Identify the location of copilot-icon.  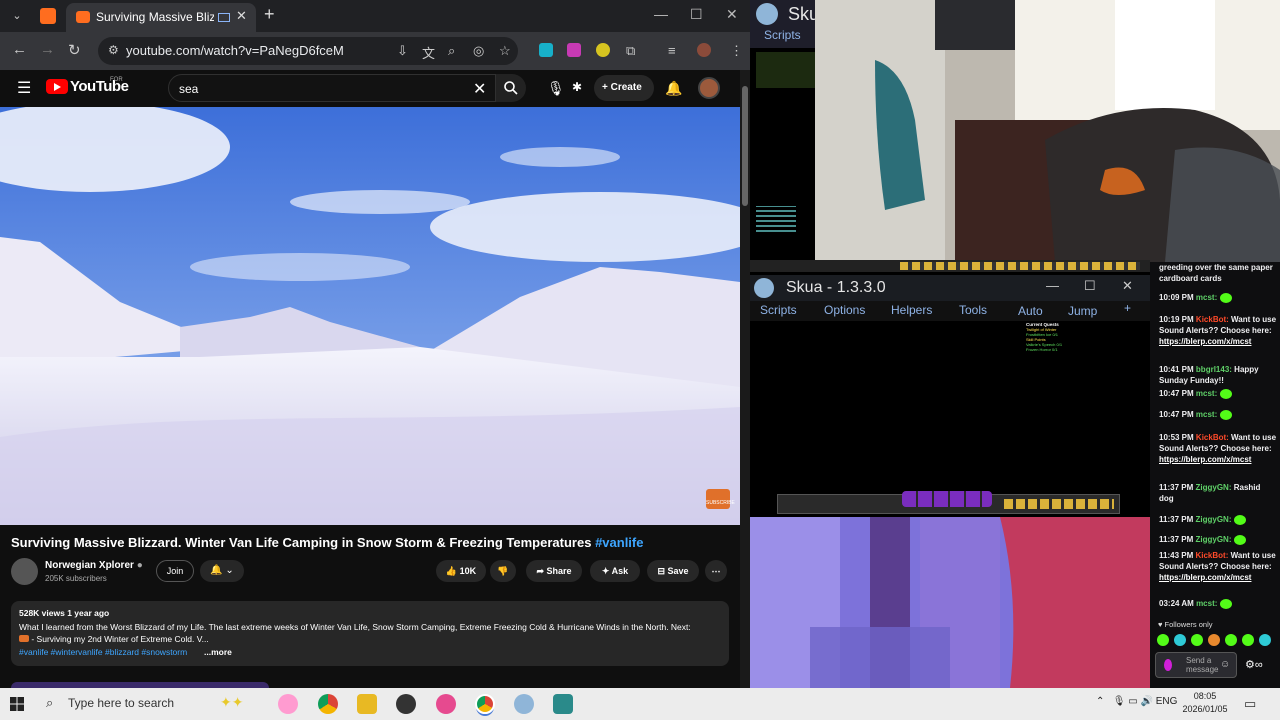
(288, 704).